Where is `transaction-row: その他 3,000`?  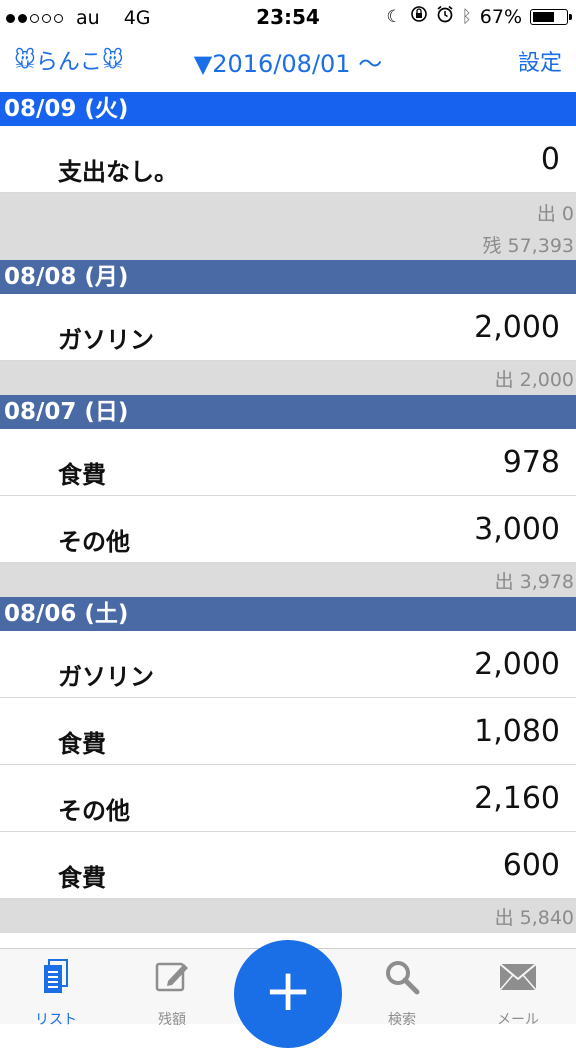 transaction-row: その他 3,000 is located at coordinates (288, 529).